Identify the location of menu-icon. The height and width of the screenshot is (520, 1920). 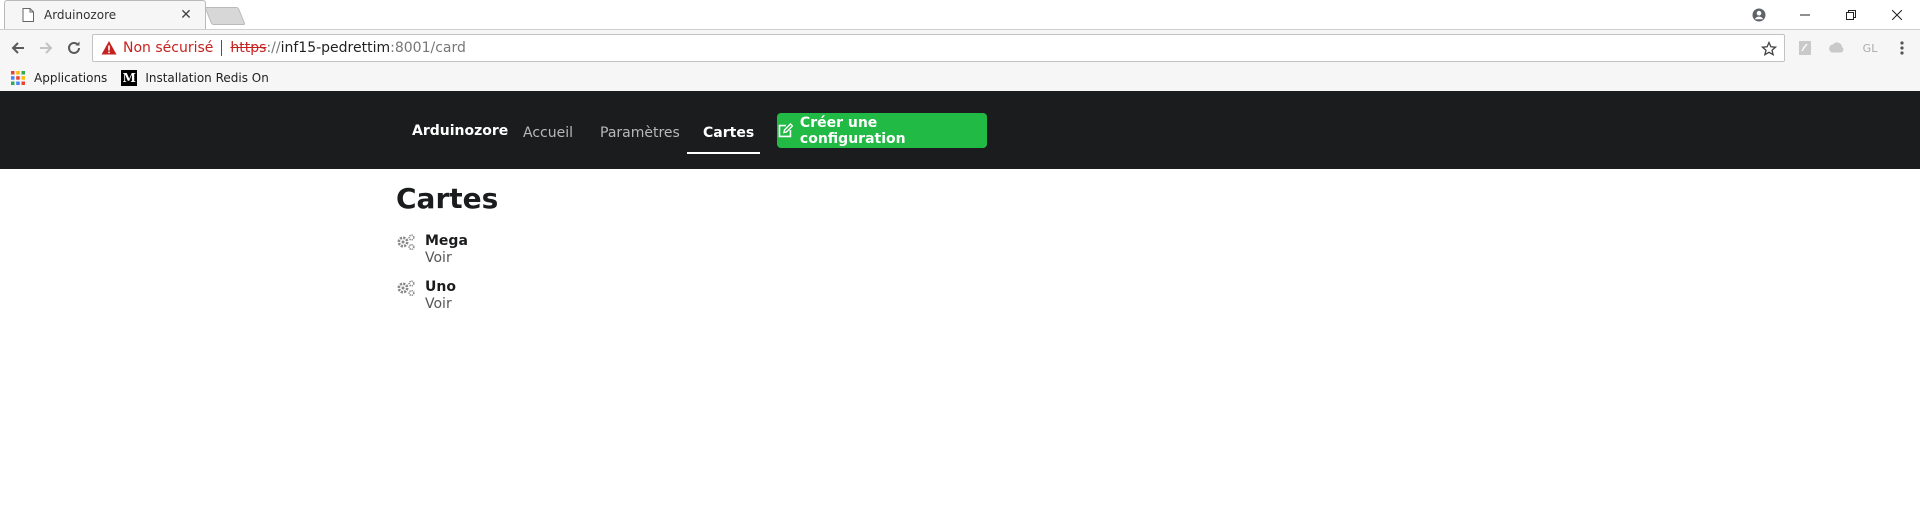
(1902, 48).